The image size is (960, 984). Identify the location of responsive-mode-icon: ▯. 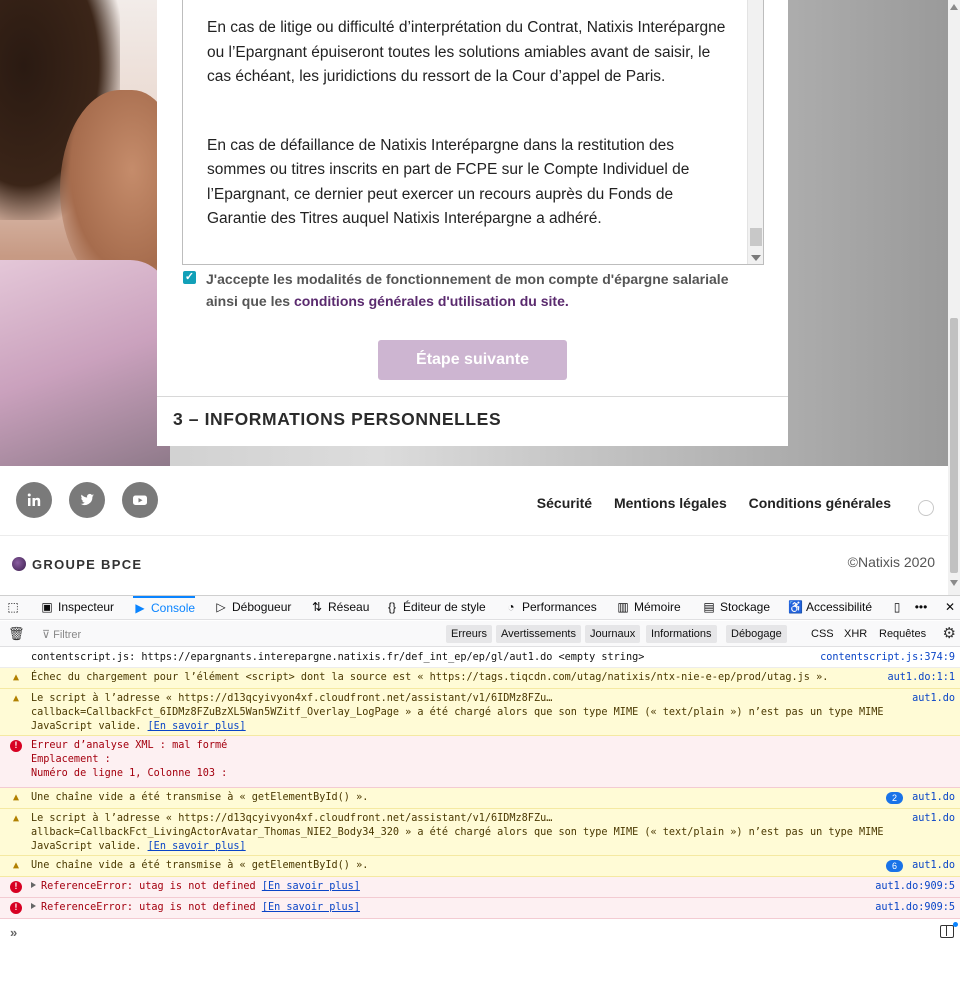
(899, 608).